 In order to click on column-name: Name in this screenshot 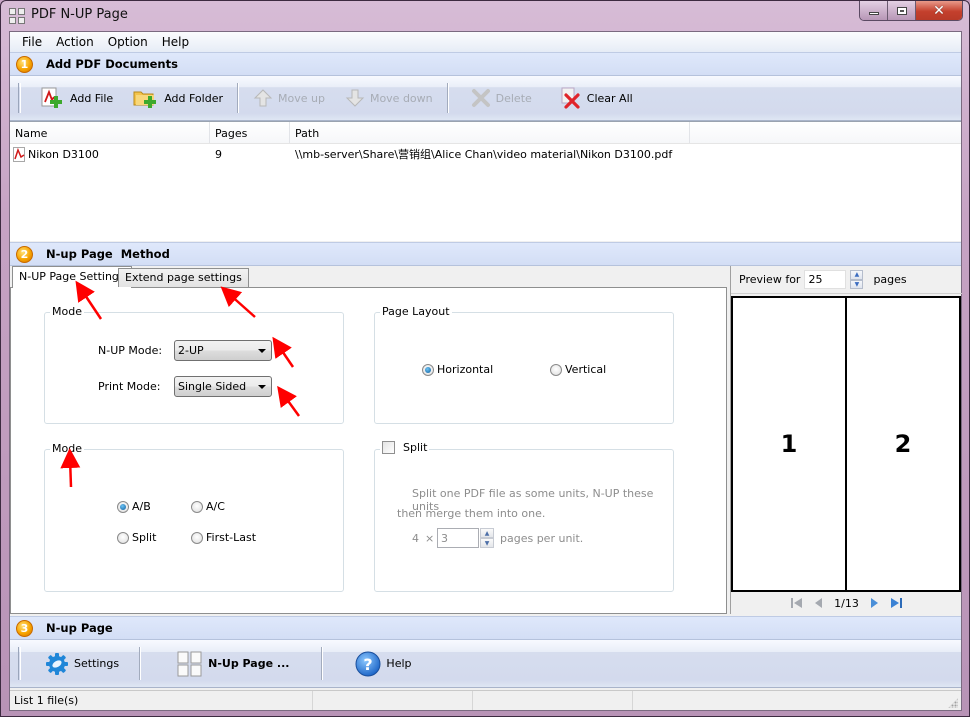, I will do `click(110, 132)`.